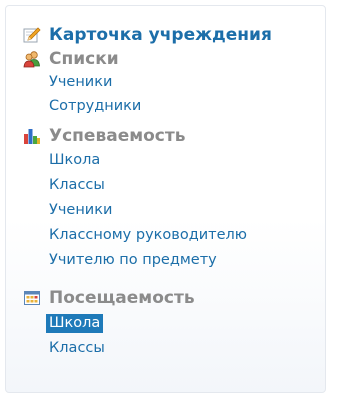 This screenshot has width=337, height=404. Describe the element at coordinates (77, 348) in the screenshot. I see `attendance-item-classes: Классы` at that location.